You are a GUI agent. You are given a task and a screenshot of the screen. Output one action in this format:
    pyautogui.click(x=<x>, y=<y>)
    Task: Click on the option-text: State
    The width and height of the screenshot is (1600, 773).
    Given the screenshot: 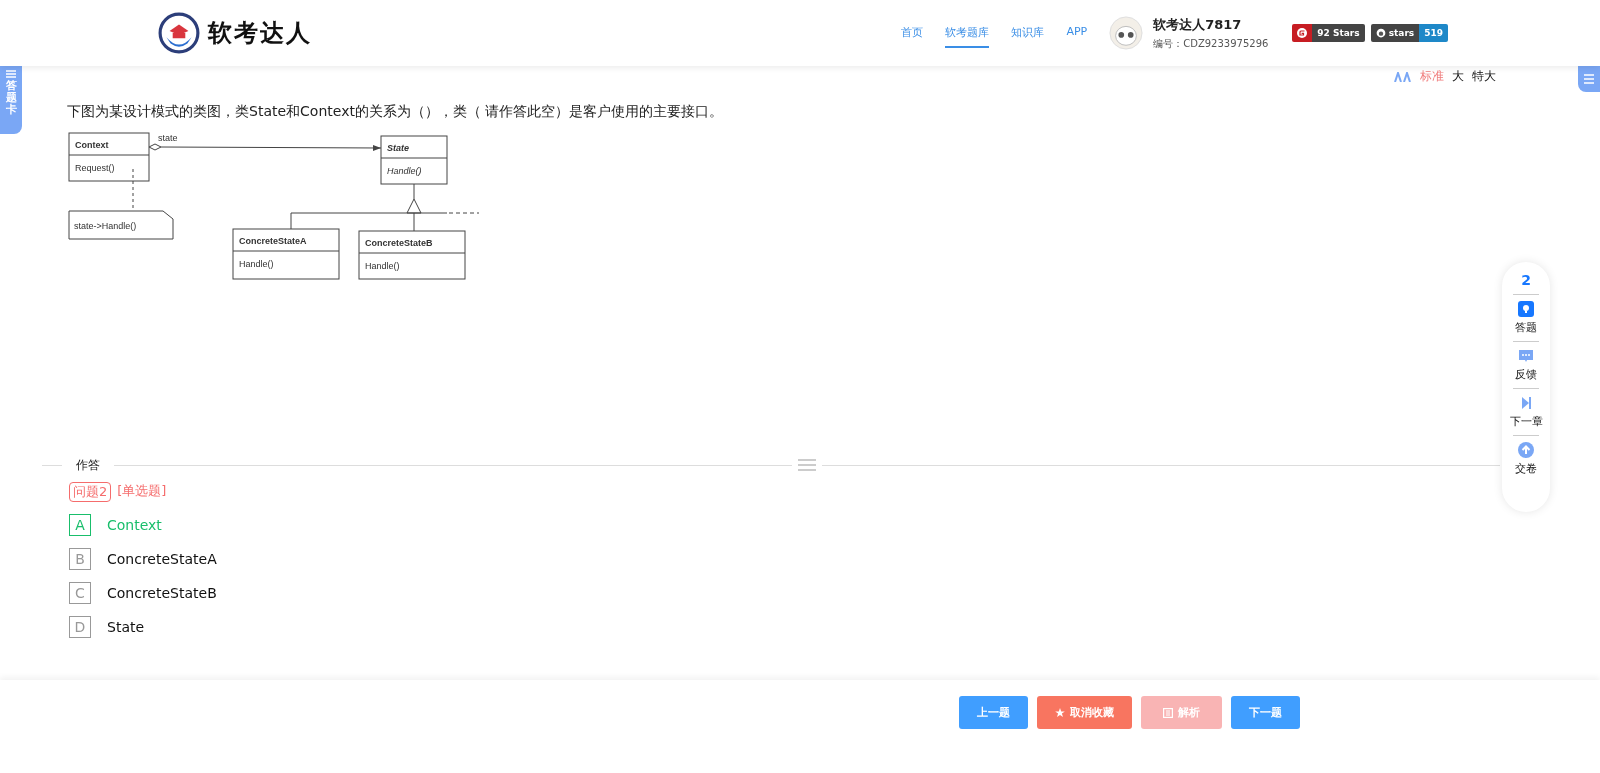 What is the action you would take?
    pyautogui.click(x=126, y=627)
    